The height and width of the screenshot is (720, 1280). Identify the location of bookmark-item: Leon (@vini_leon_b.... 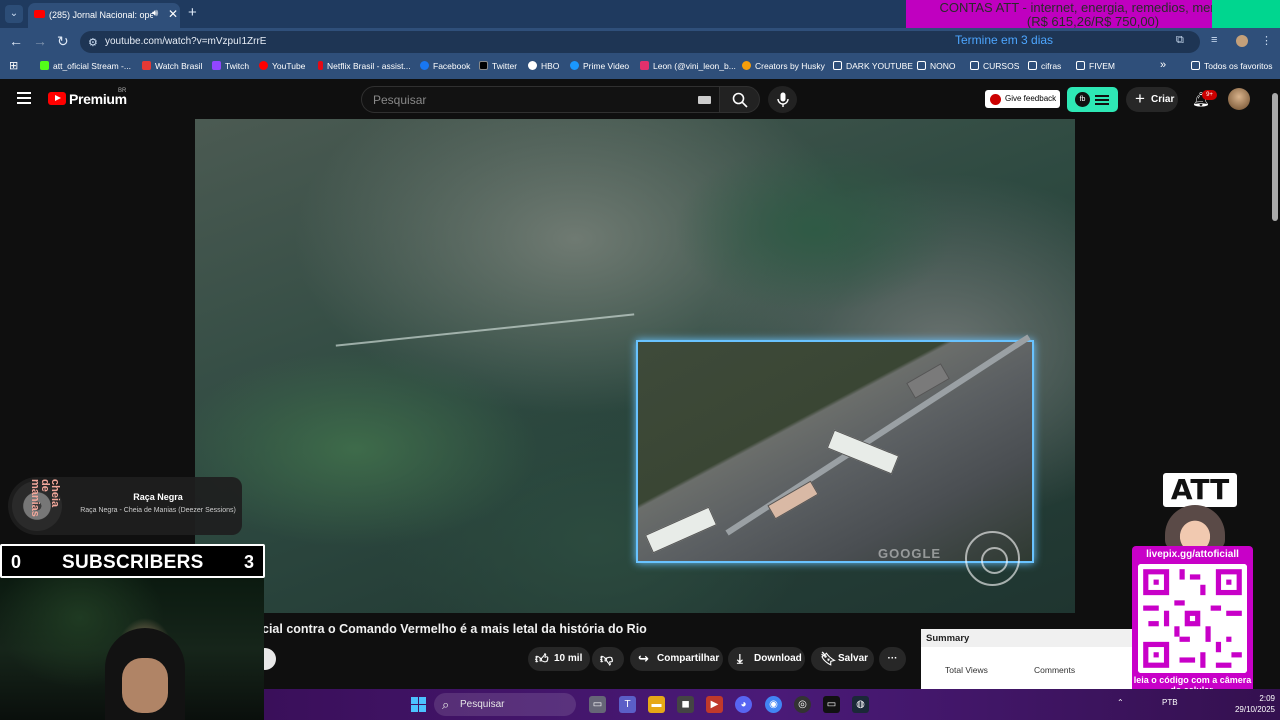
(688, 66).